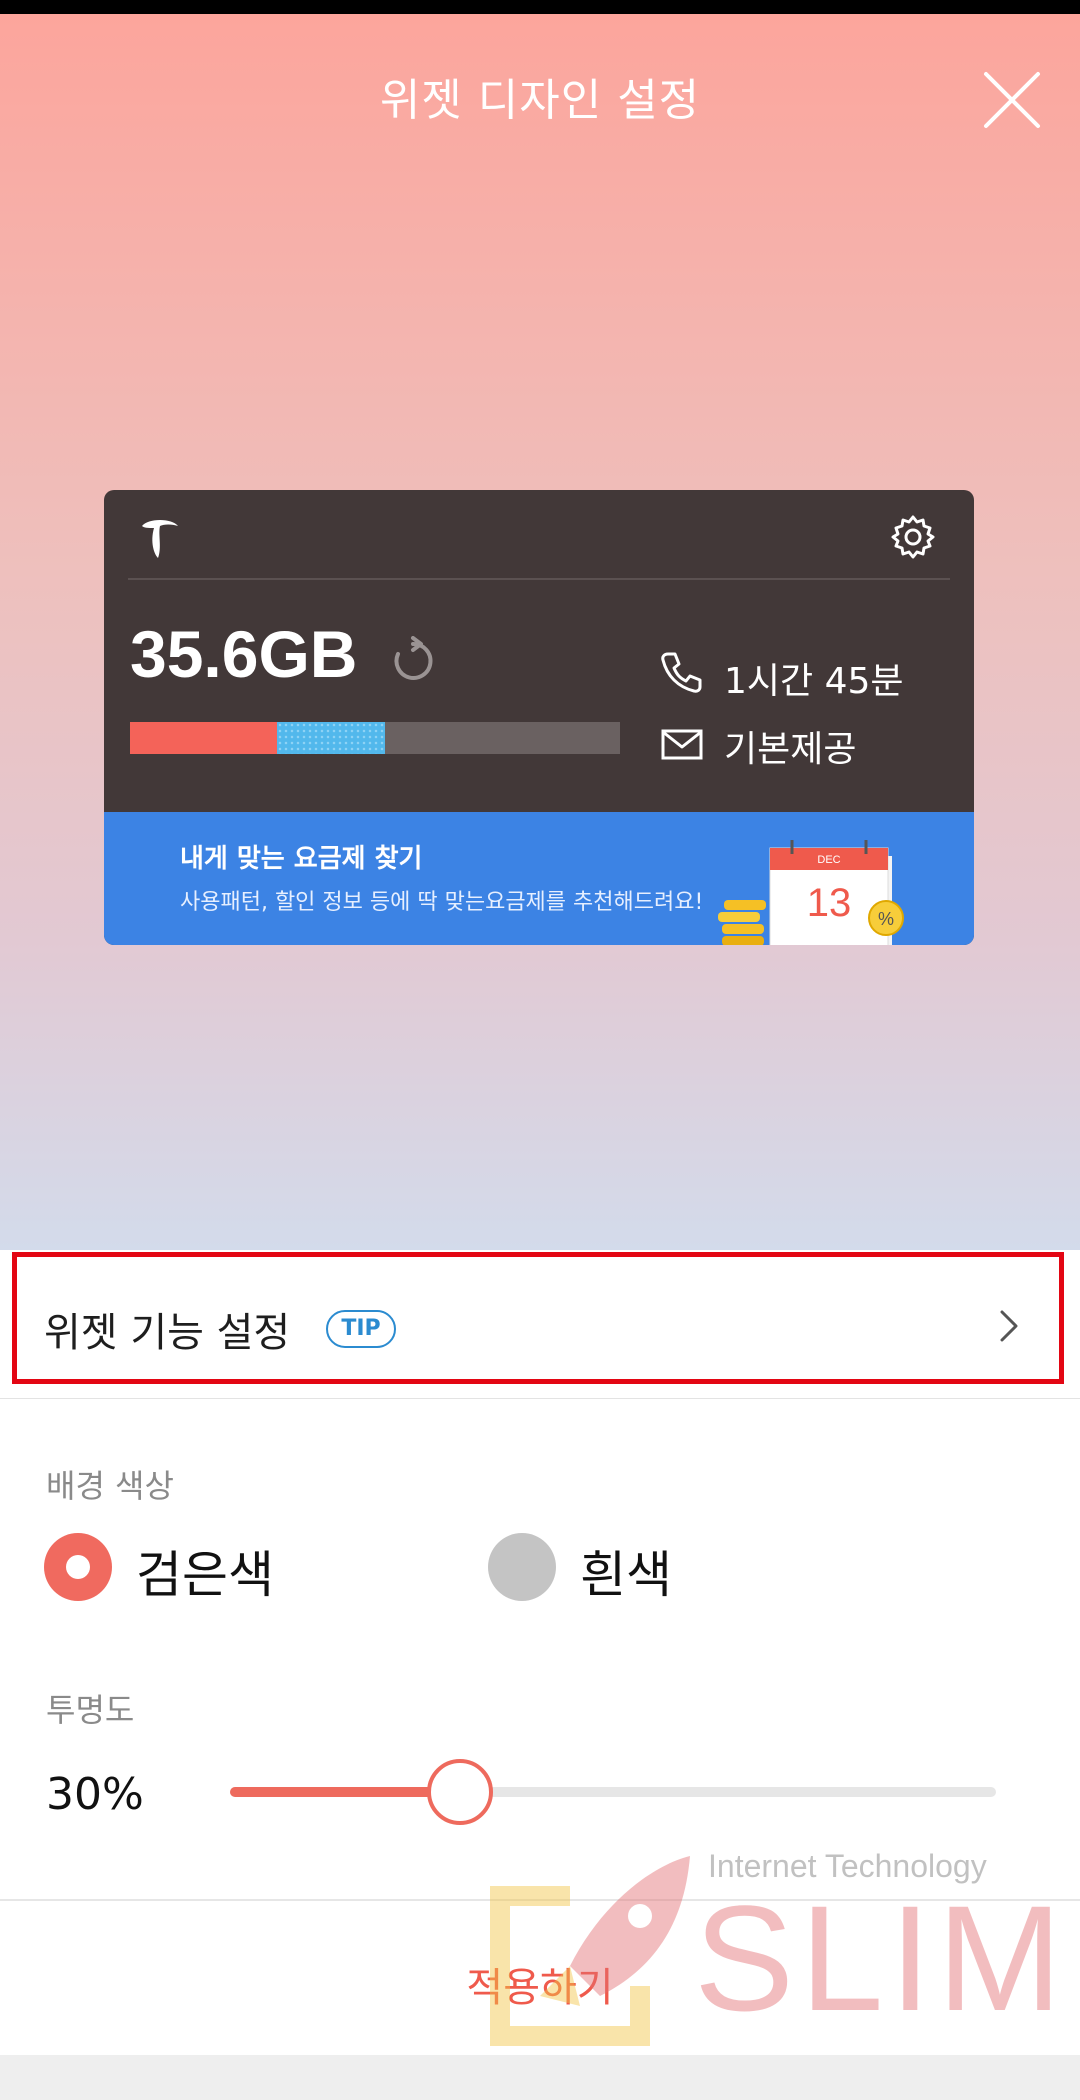 The width and height of the screenshot is (1080, 2100). What do you see at coordinates (244, 654) in the screenshot?
I see `data-amount: 35.6GB` at bounding box center [244, 654].